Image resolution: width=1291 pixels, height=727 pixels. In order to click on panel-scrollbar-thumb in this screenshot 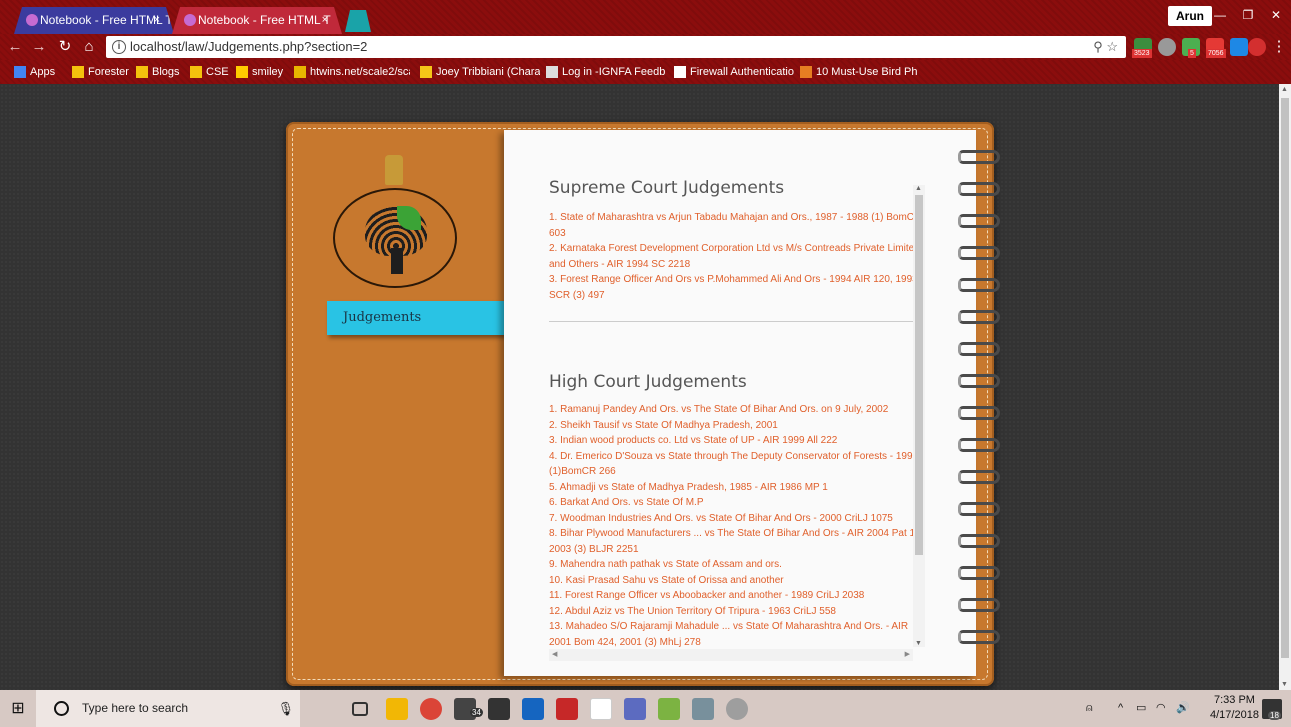, I will do `click(919, 375)`.